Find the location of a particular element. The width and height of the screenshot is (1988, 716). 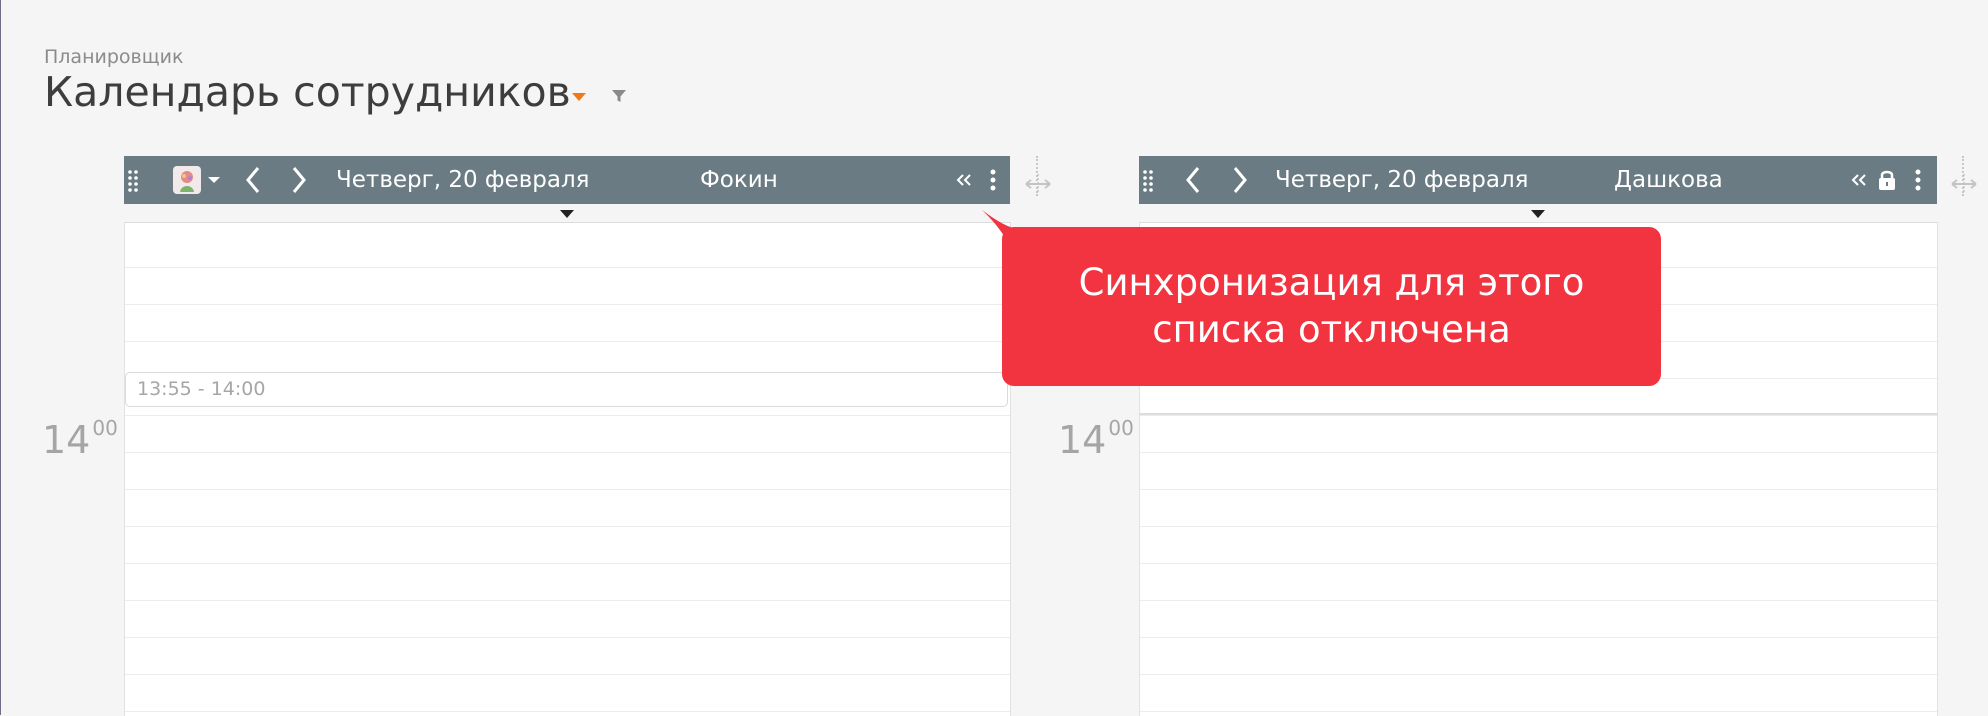

window-edge is located at coordinates (0, 357).